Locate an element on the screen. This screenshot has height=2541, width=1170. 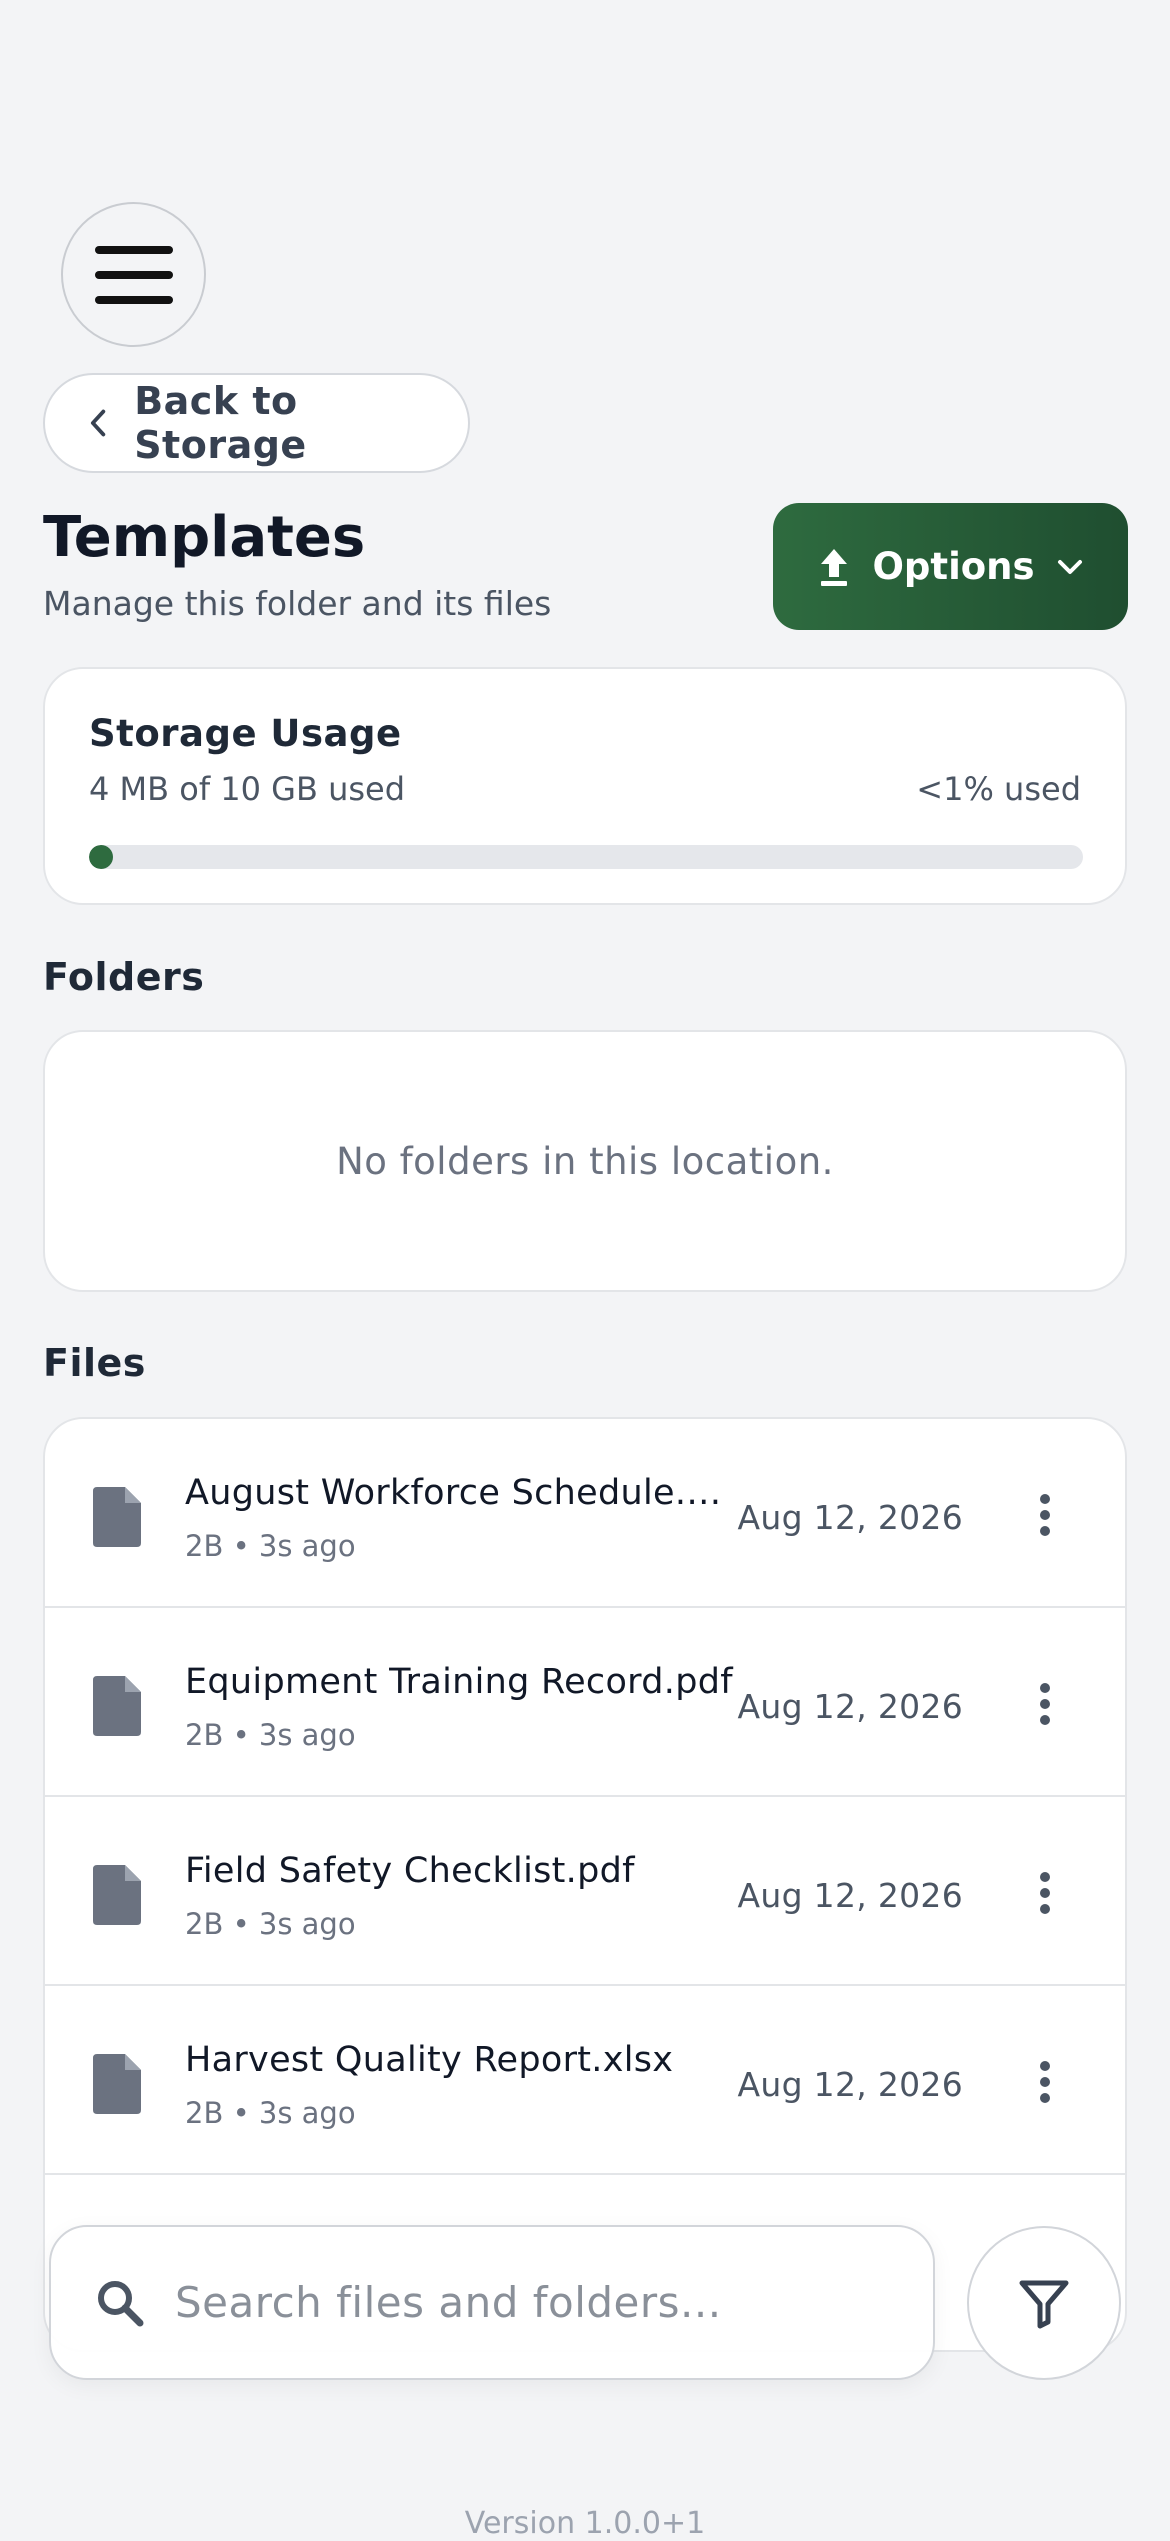
storage-progress-fill is located at coordinates (101, 857).